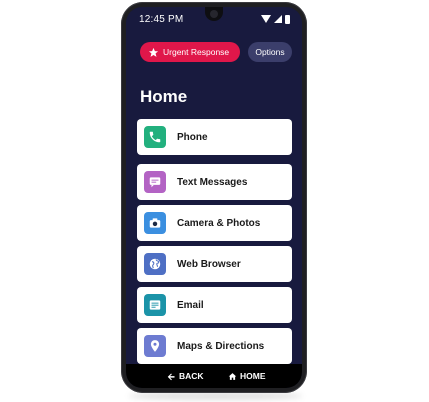  I want to click on home-button: HOME, so click(247, 376).